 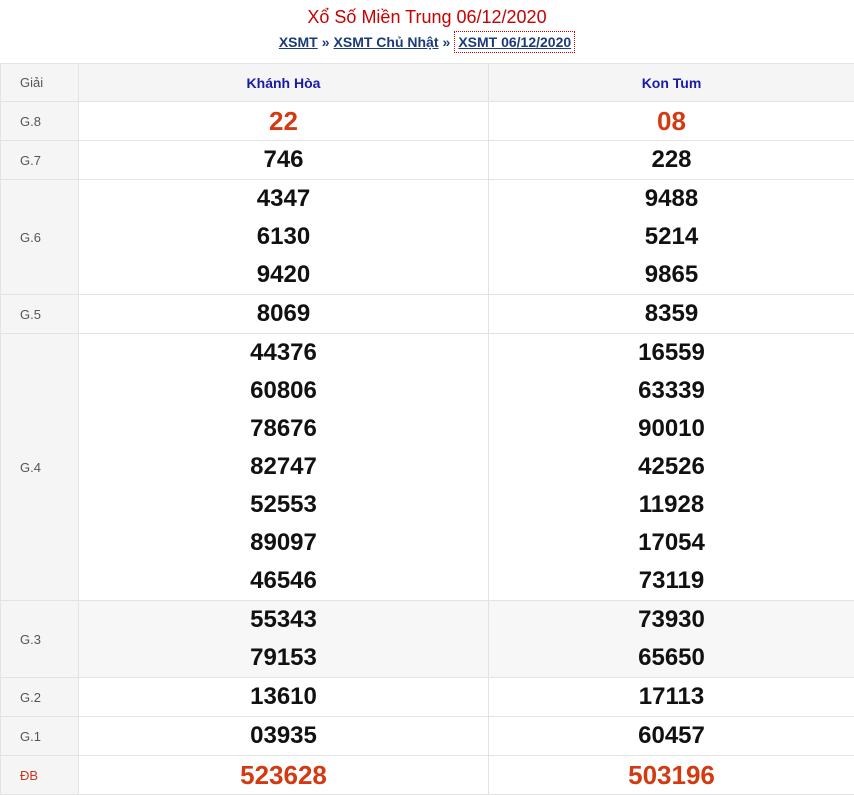 What do you see at coordinates (283, 390) in the screenshot?
I see `lottery-number: 60806` at bounding box center [283, 390].